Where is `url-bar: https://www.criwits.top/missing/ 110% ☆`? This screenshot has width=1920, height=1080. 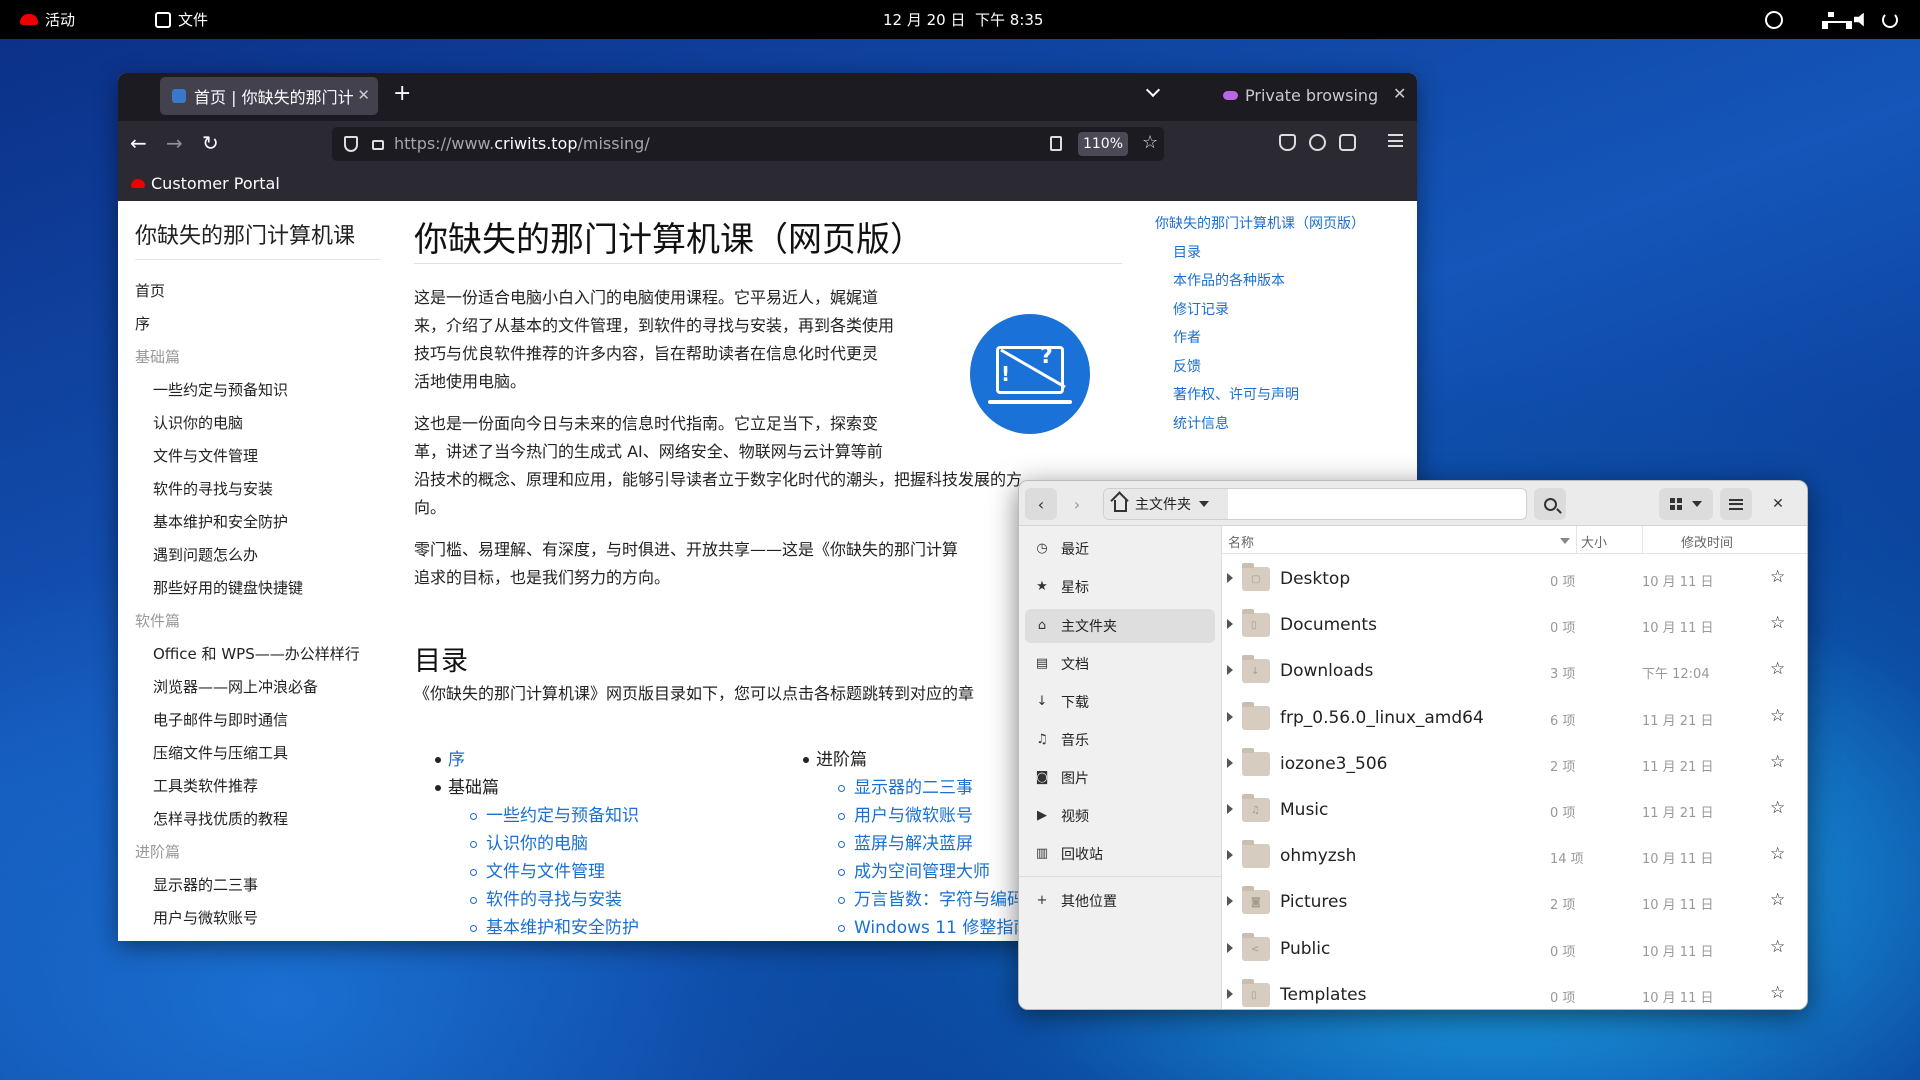
url-bar: https://www.criwits.top/missing/ 110% ☆ is located at coordinates (748, 144).